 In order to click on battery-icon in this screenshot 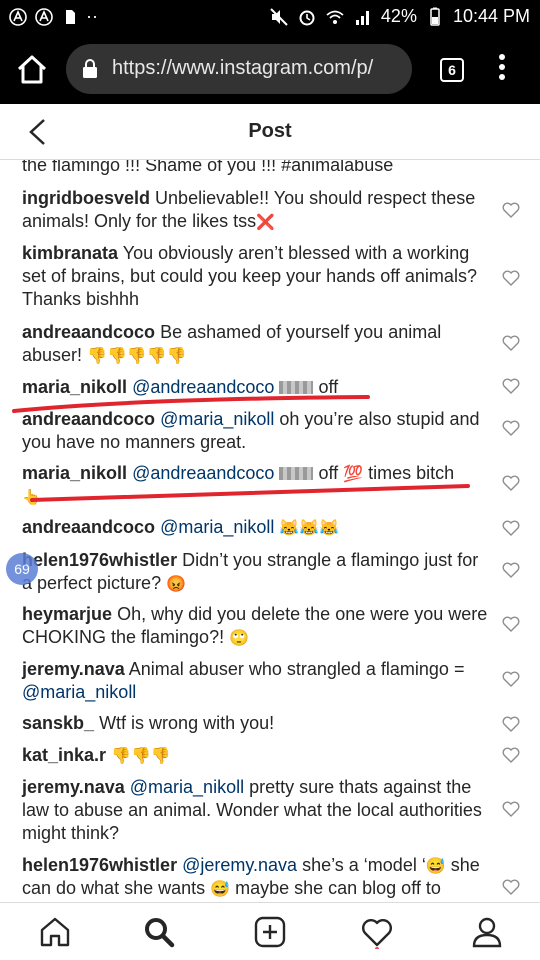, I will do `click(435, 16)`.